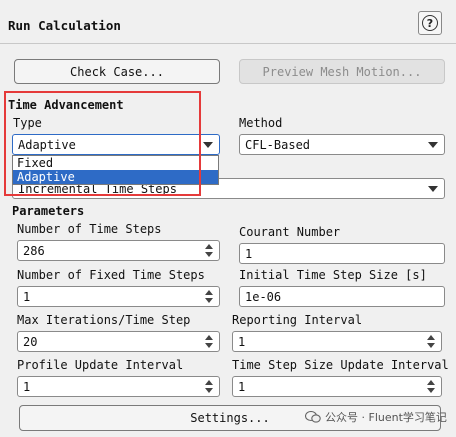  Describe the element at coordinates (66, 105) in the screenshot. I see `time-advancement-section-title: Time Advancement` at that location.